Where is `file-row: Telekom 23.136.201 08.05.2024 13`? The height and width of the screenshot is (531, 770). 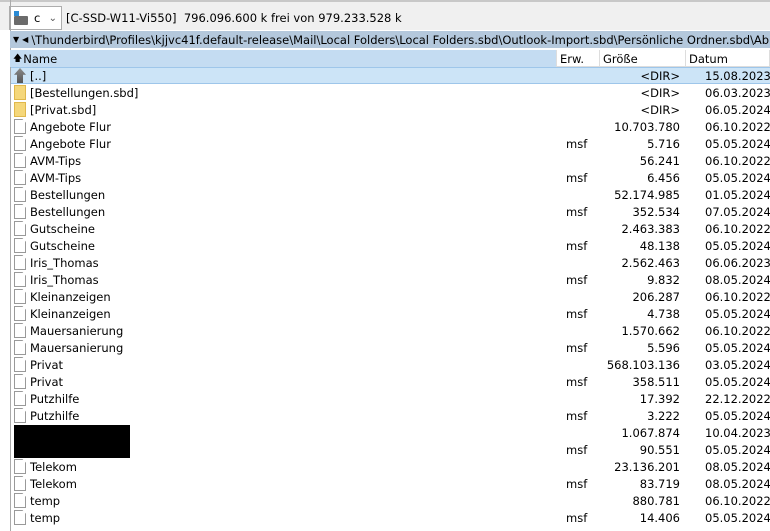
file-row: Telekom 23.136.201 08.05.2024 13 is located at coordinates (390, 466).